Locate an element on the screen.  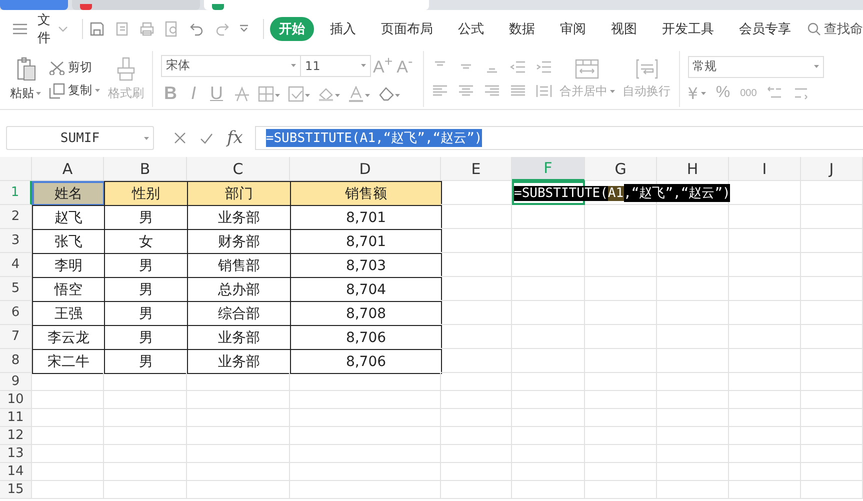
row-header: 6 is located at coordinates (16, 313).